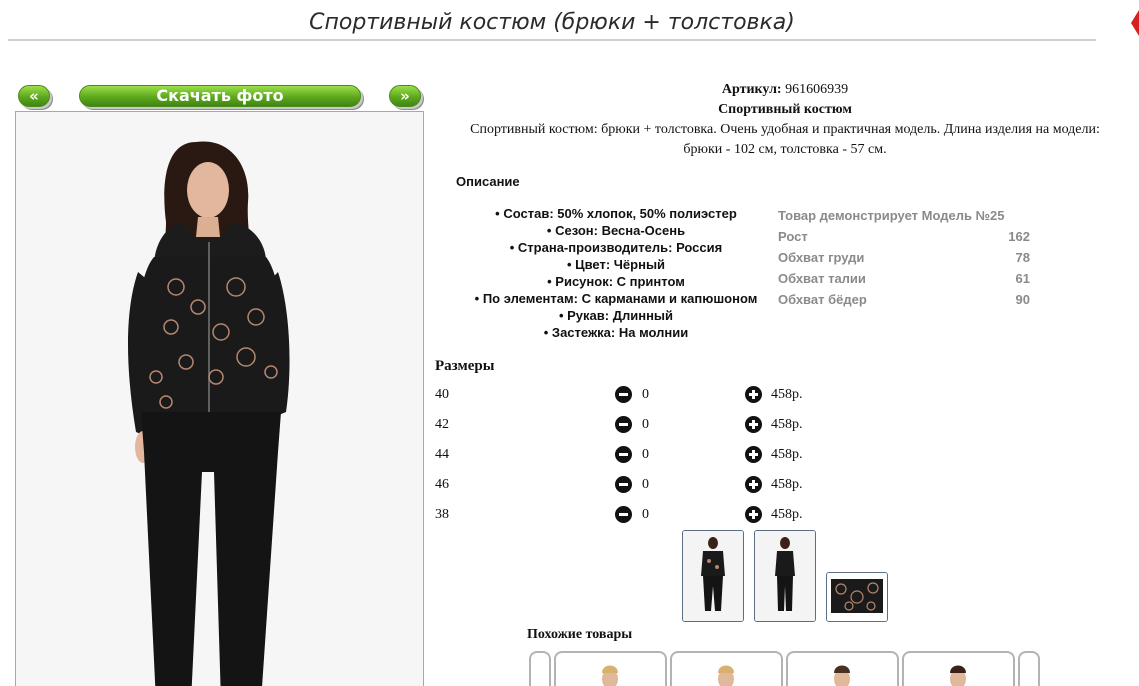  Describe the element at coordinates (904, 236) in the screenshot. I see `model-row: Рост 162` at that location.